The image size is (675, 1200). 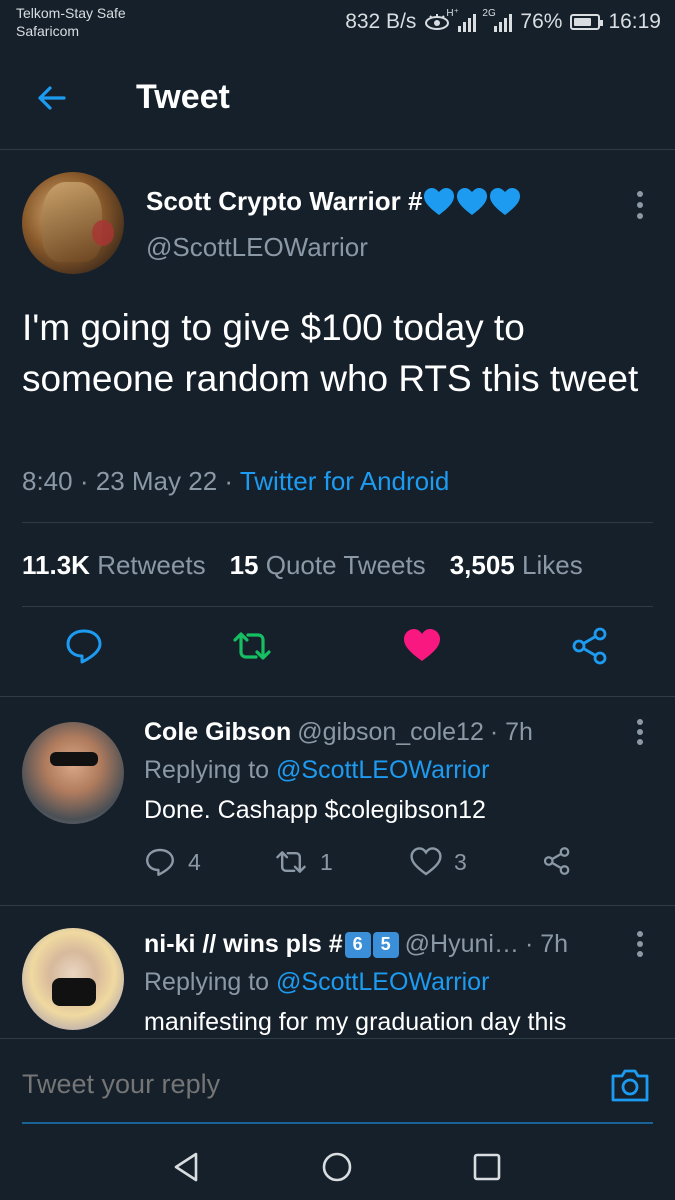 What do you see at coordinates (187, 1167) in the screenshot?
I see `nav-back-icon` at bounding box center [187, 1167].